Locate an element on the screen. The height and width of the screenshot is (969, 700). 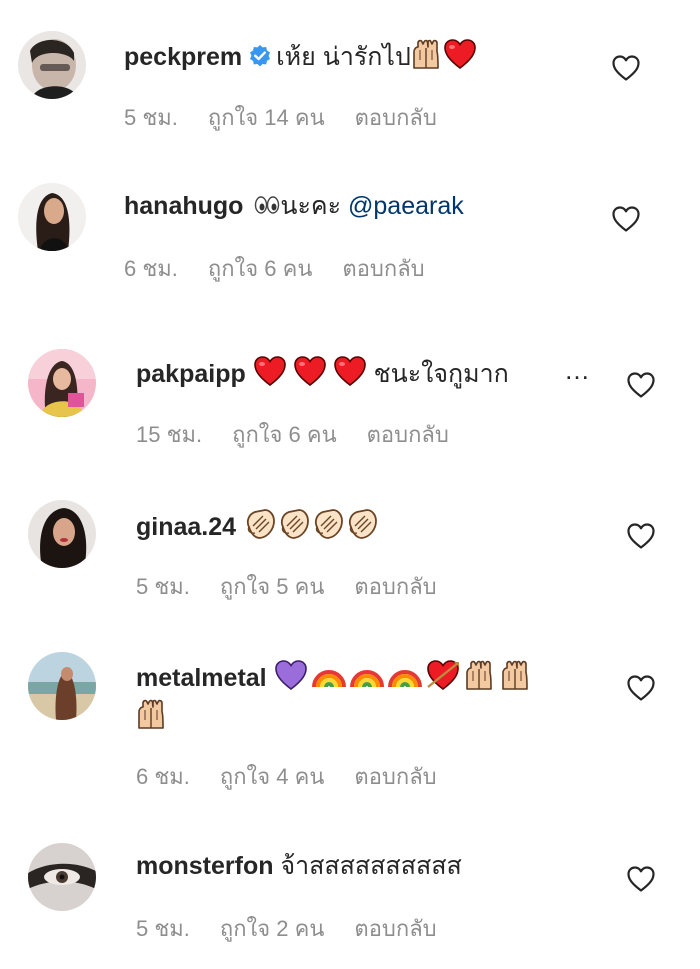
like-count: ถูกใจ 2 คน is located at coordinates (272, 928).